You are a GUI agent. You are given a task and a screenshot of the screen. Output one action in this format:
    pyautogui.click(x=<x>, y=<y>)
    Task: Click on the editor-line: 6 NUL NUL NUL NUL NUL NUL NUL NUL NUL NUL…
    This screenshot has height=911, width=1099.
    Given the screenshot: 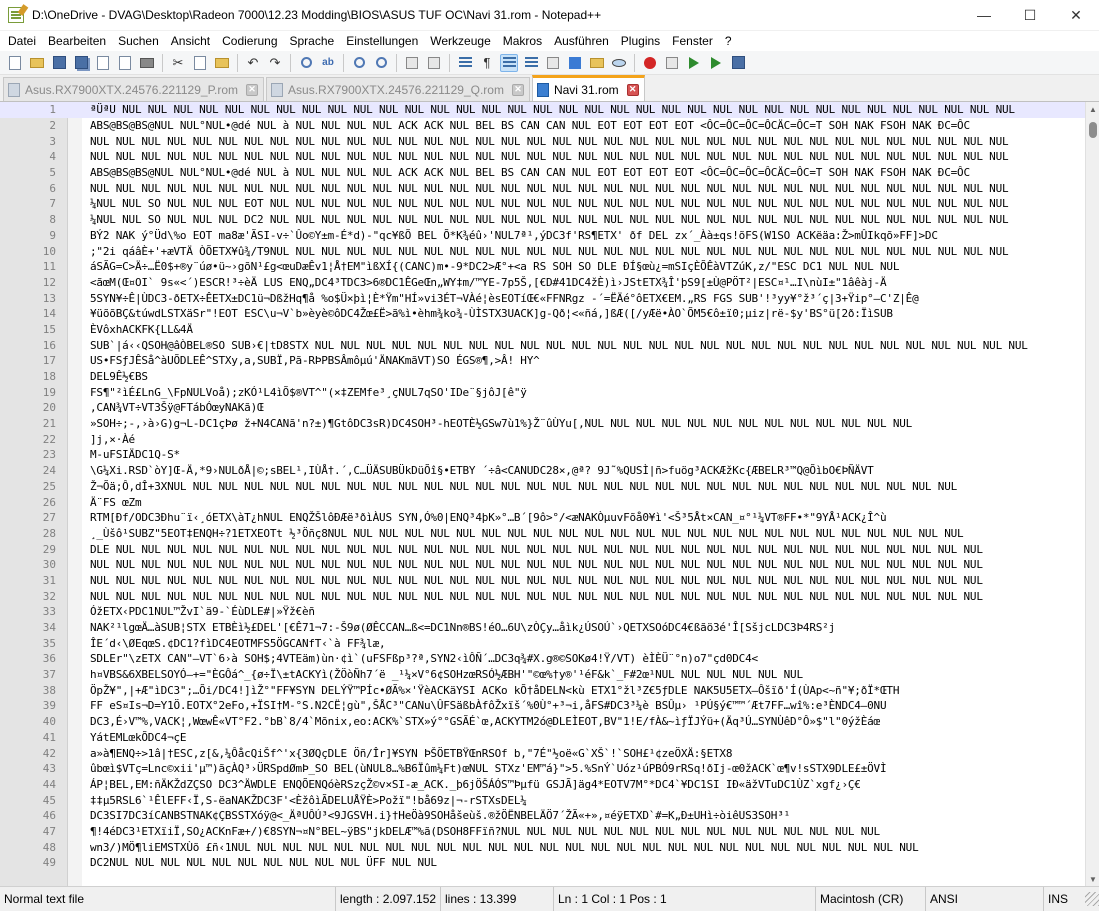 What is the action you would take?
    pyautogui.click(x=542, y=188)
    